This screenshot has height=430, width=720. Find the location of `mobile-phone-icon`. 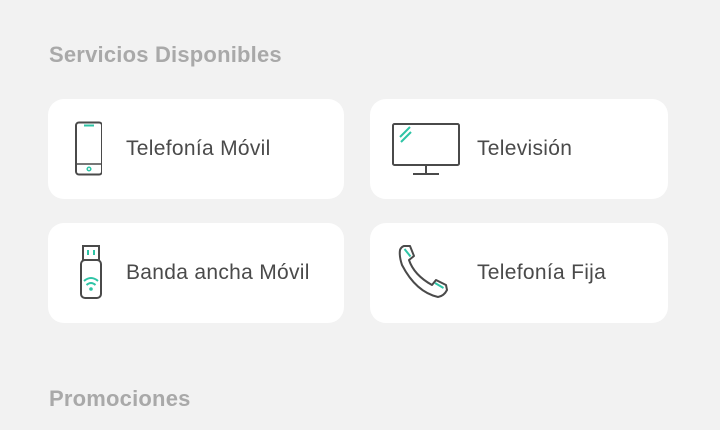

mobile-phone-icon is located at coordinates (88, 148).